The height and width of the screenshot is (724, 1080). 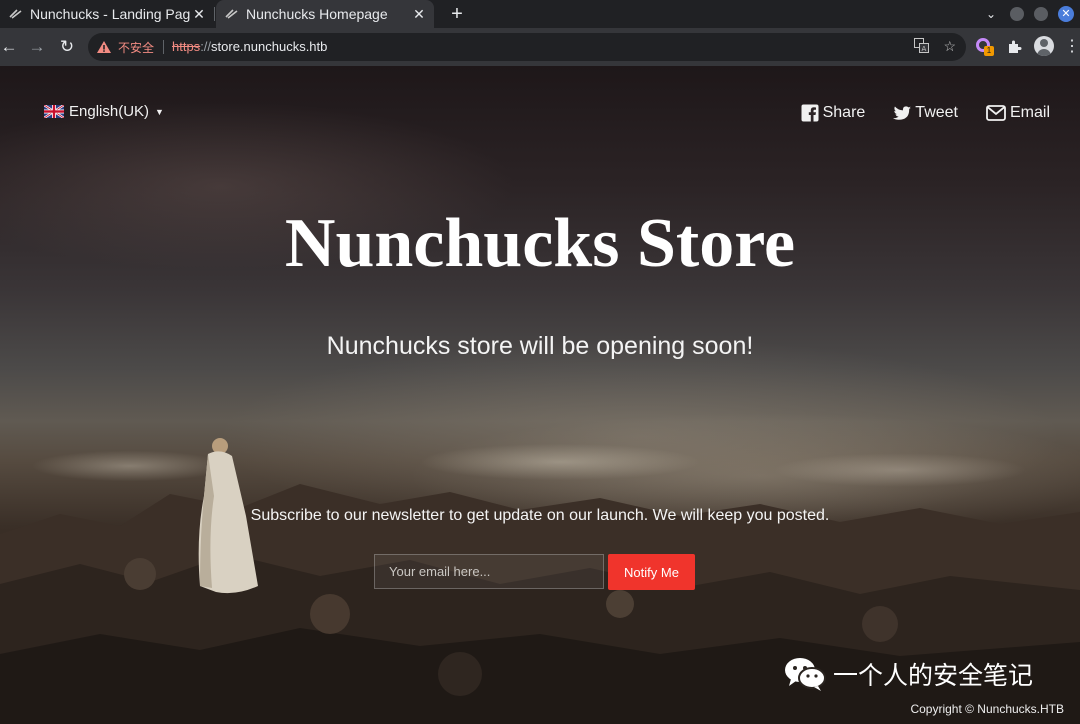 I want to click on back-arrow-icon: ←, so click(x=10, y=47).